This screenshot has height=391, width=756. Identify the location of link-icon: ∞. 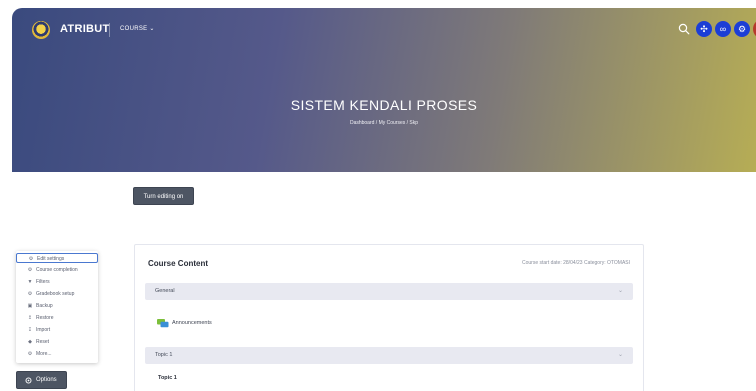
(723, 29).